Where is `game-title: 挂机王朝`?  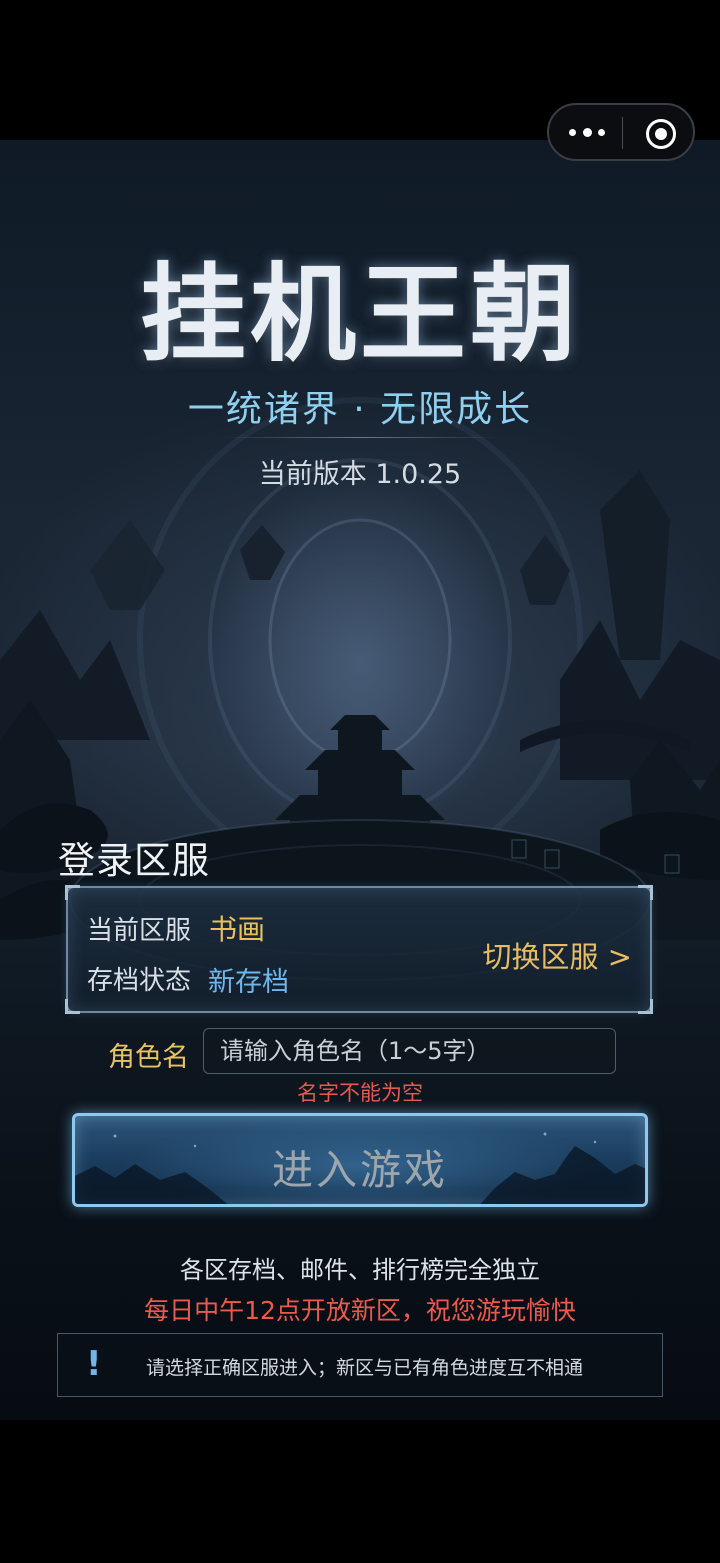 game-title: 挂机王朝 is located at coordinates (360, 313).